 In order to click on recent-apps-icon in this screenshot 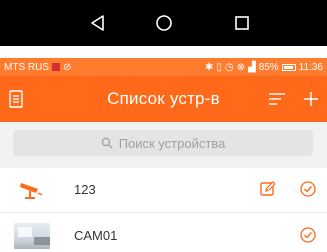, I will do `click(242, 23)`.